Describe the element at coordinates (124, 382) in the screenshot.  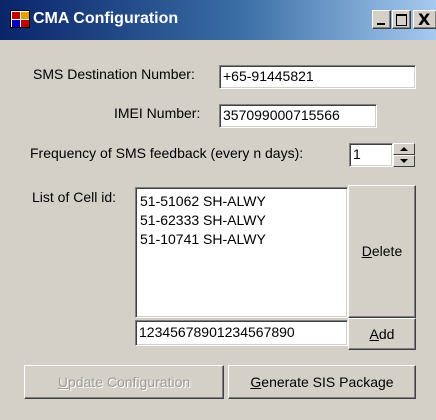
I see `update-configuration-button: Update Configuration` at that location.